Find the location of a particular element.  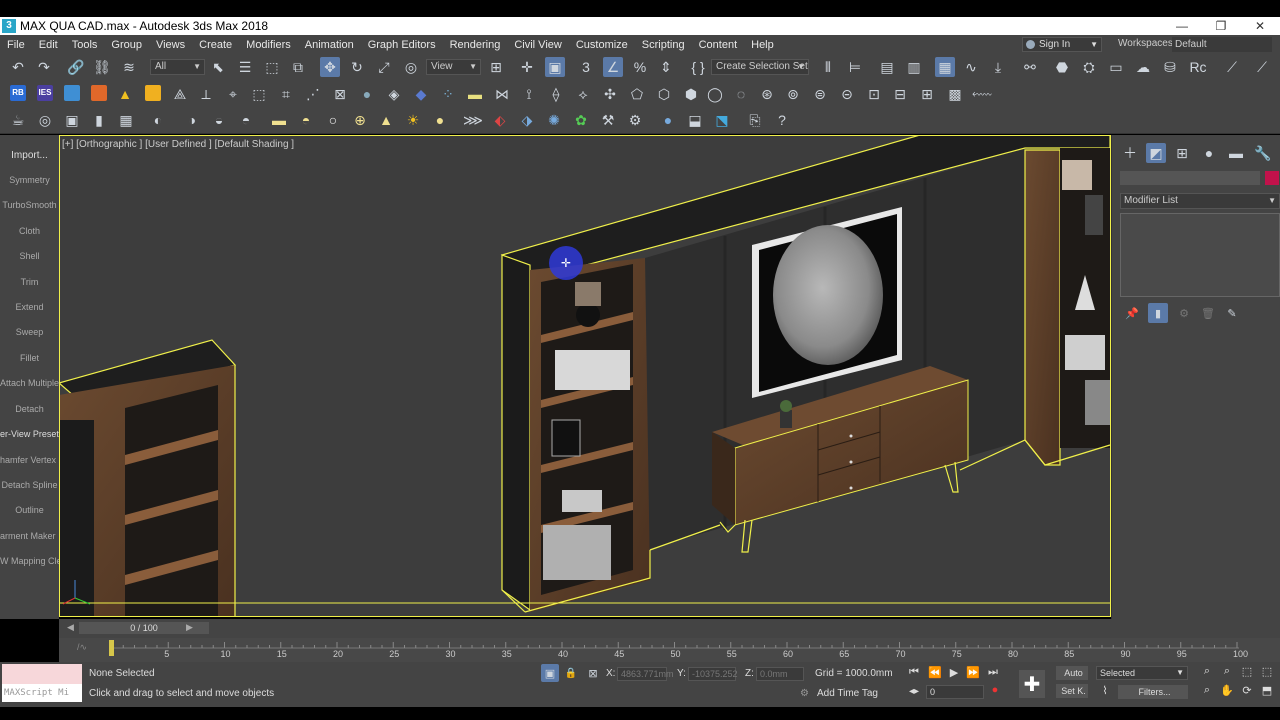

menu-animation: Animation is located at coordinates (329, 45).